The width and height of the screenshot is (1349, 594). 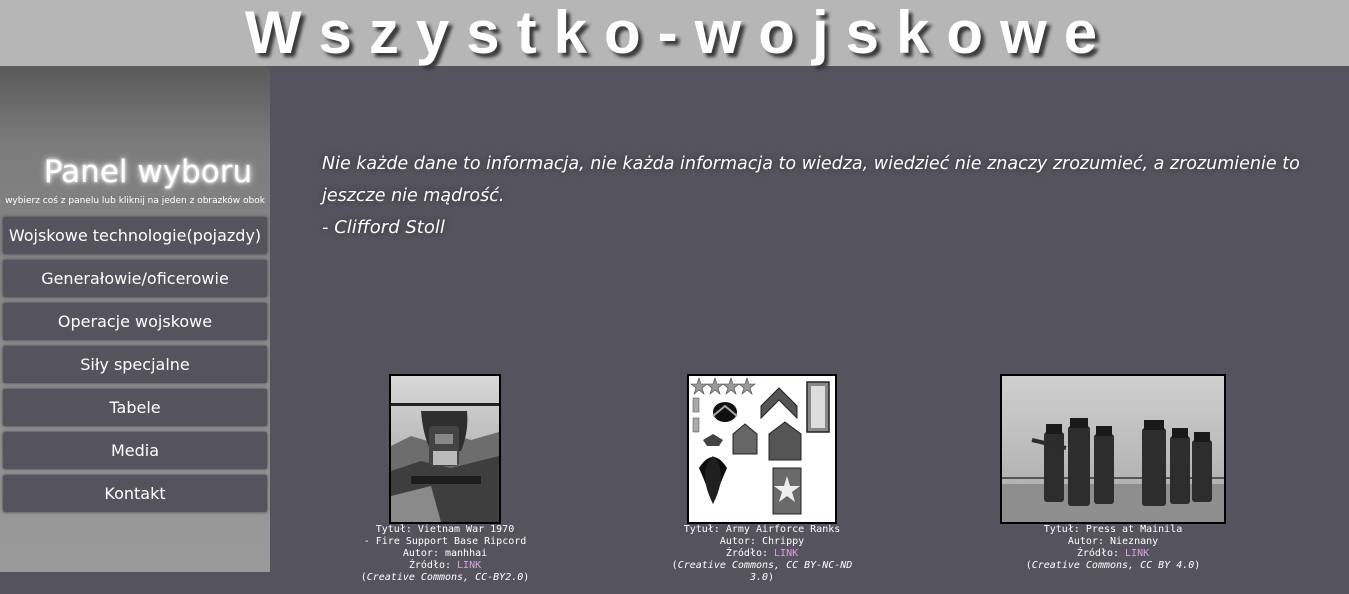 I want to click on caption-license: (Creative Commons, CC BY 4.0), so click(x=1113, y=565).